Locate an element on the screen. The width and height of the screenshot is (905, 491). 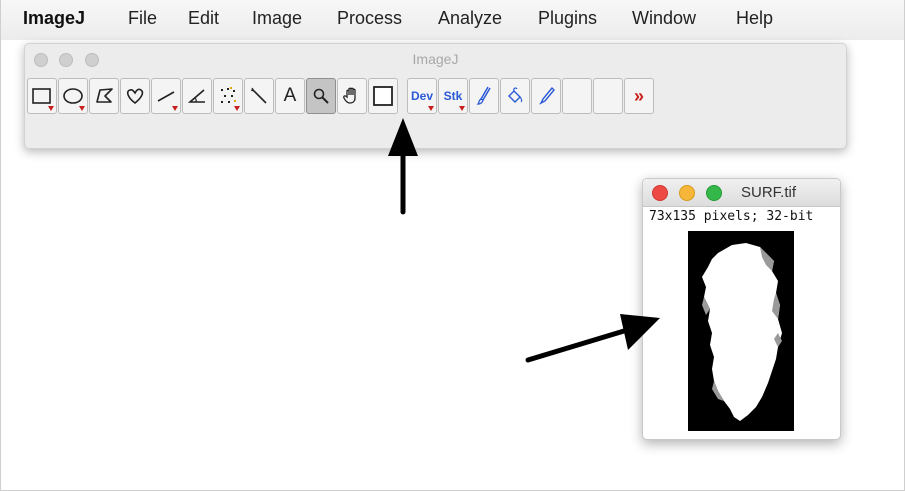
stk-icon: Stk is located at coordinates (453, 96).